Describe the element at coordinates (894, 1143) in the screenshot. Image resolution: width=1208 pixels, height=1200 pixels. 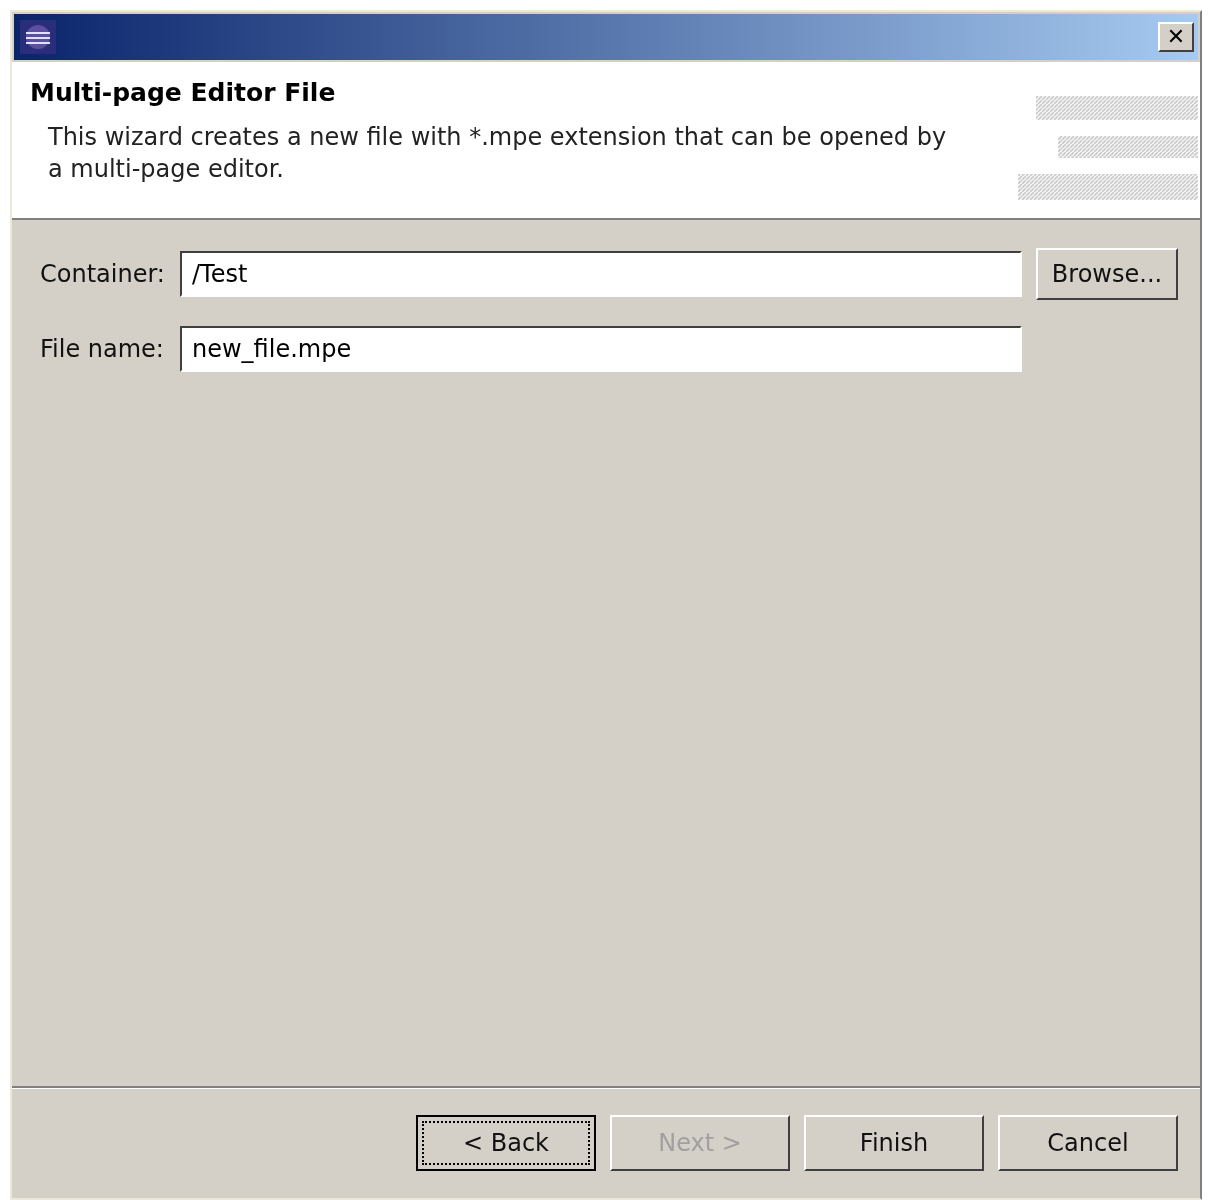
I see `wizard-button: Finish` at that location.